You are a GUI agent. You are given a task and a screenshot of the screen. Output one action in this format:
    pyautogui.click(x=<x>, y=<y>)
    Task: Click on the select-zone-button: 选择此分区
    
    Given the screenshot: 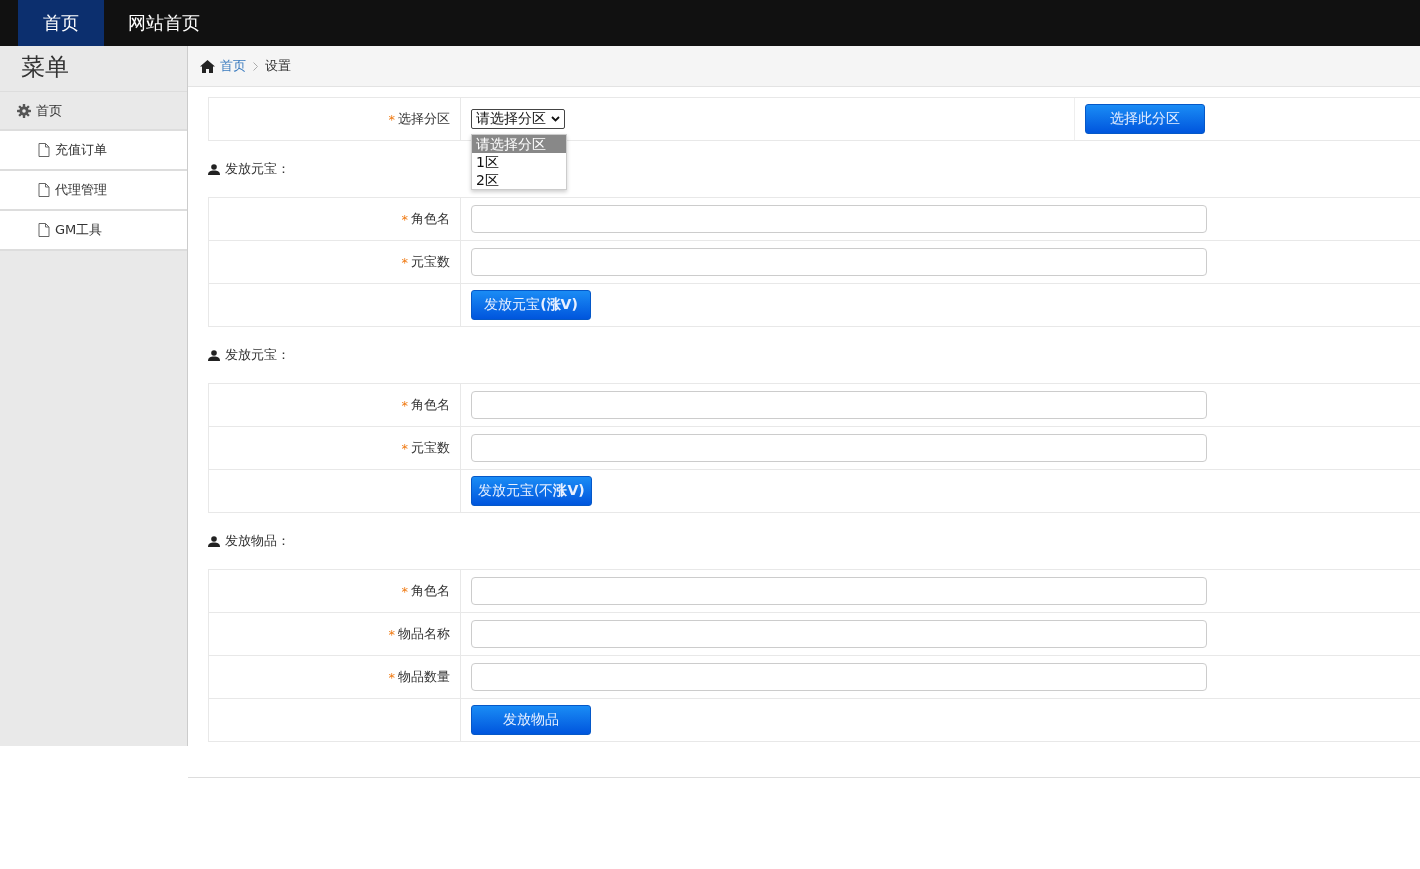 What is the action you would take?
    pyautogui.click(x=1145, y=119)
    